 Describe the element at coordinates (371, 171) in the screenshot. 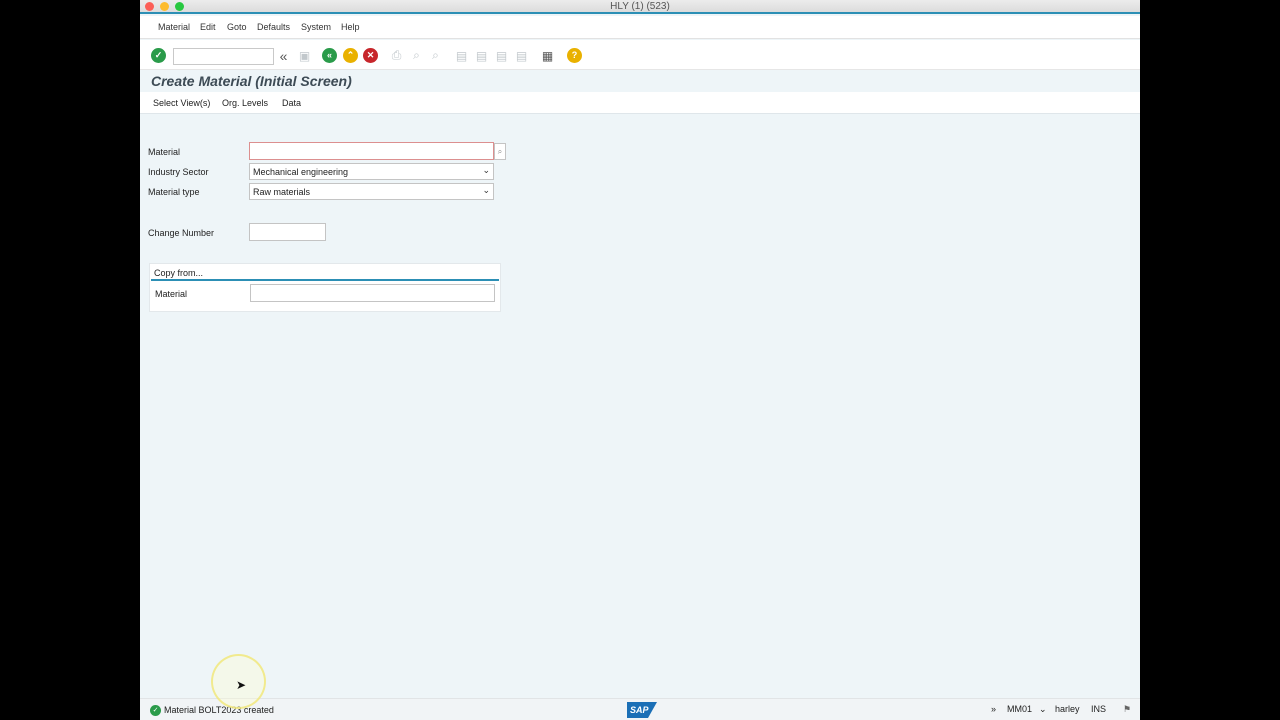

I see `industry-sector-select: Mechanical engineering ⌄` at that location.